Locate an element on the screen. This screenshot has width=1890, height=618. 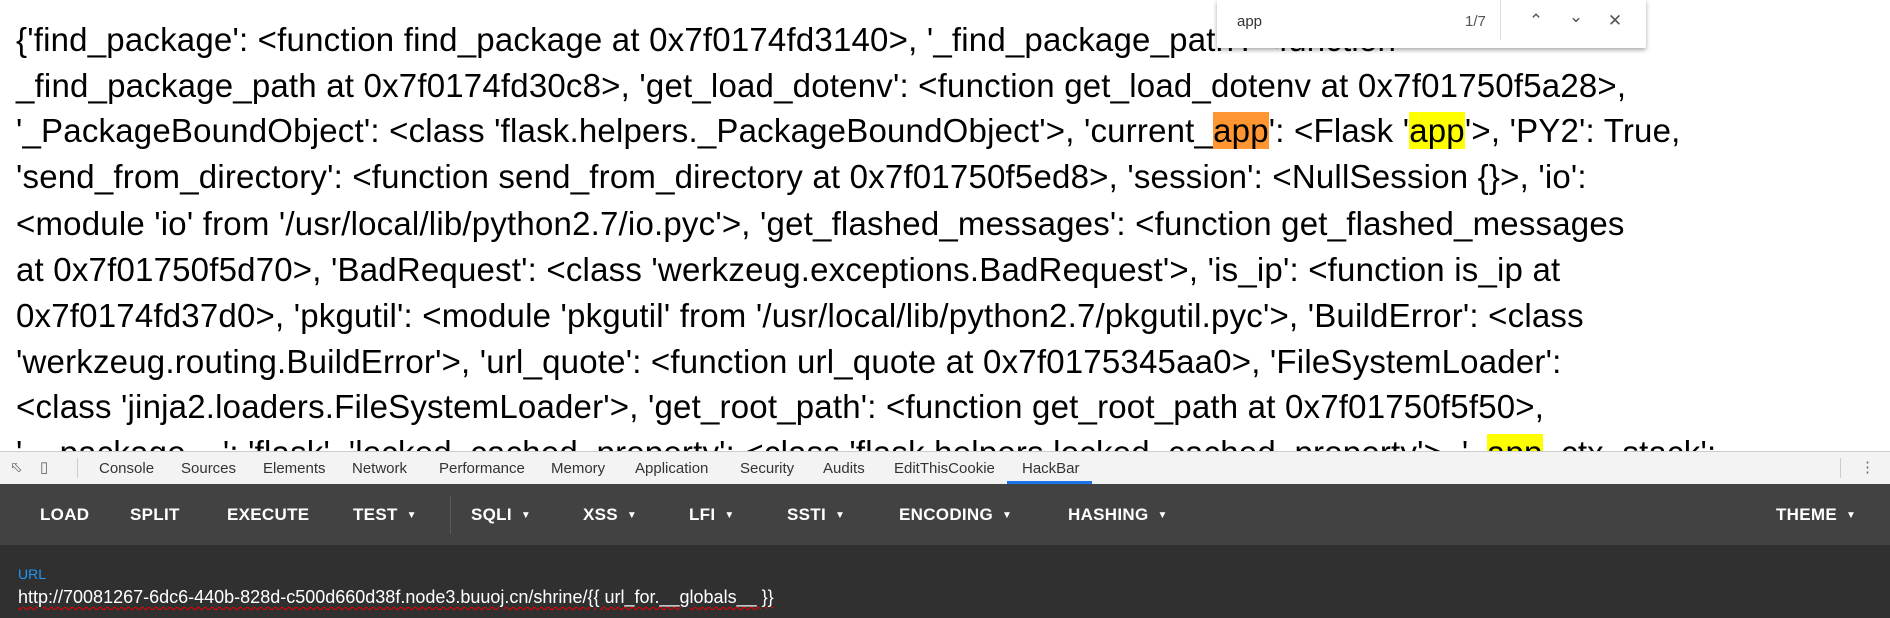
button-label: TEST is located at coordinates (375, 514).